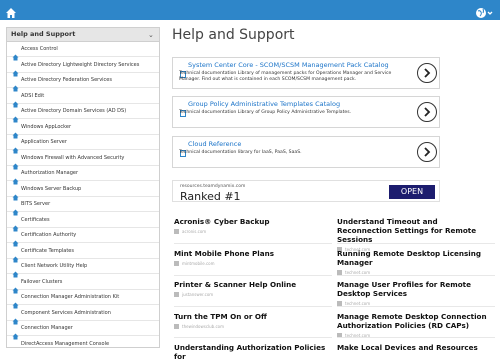 The image size is (500, 361). I want to click on sidebar-item: Certificate Templates, so click(83, 253).